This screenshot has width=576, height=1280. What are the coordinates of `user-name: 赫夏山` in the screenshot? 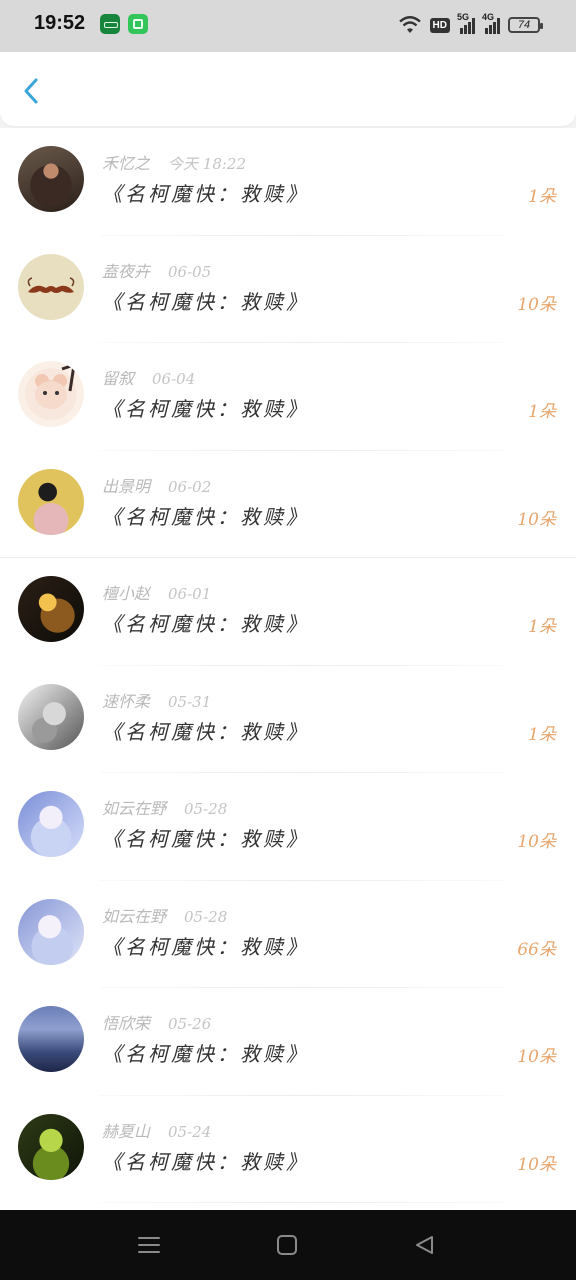 It's located at (126, 1130).